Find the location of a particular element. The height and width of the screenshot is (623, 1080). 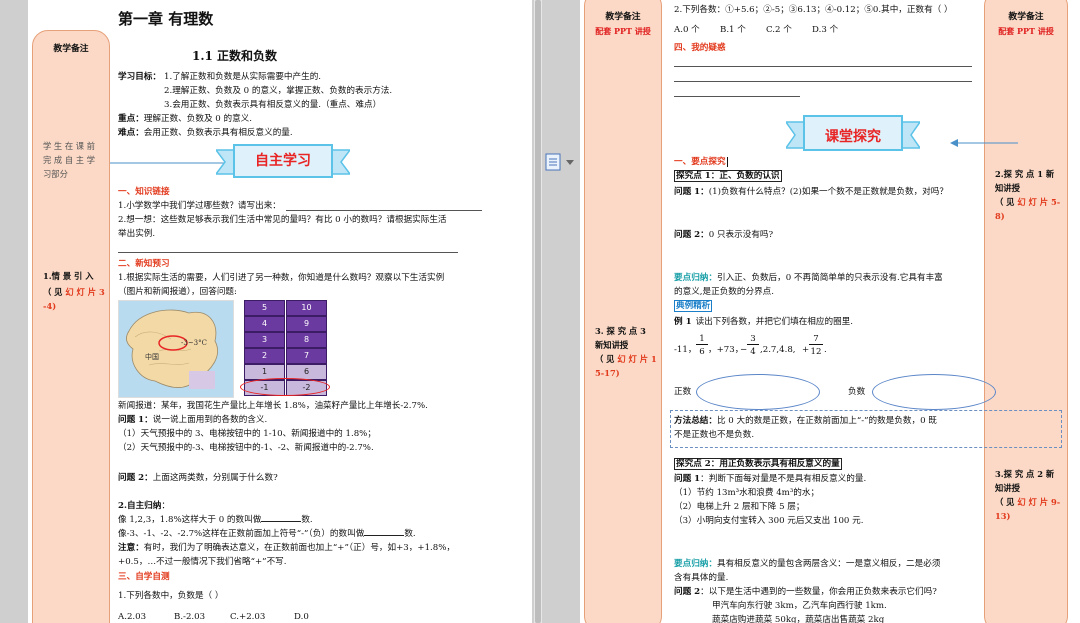

difficulty-point: 难点：会用正数、负数表示具有相反意义的量. is located at coordinates (205, 133).